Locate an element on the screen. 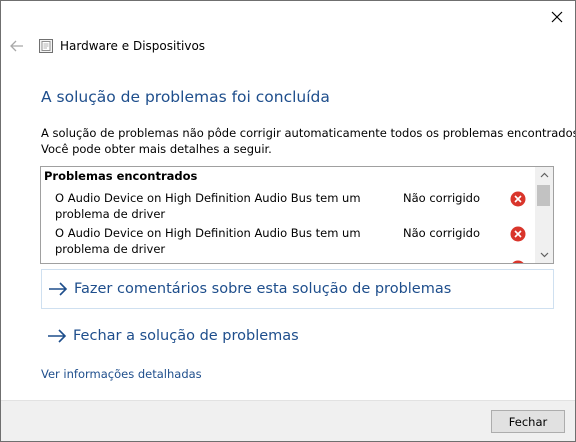  chevron-down-icon is located at coordinates (544, 255).